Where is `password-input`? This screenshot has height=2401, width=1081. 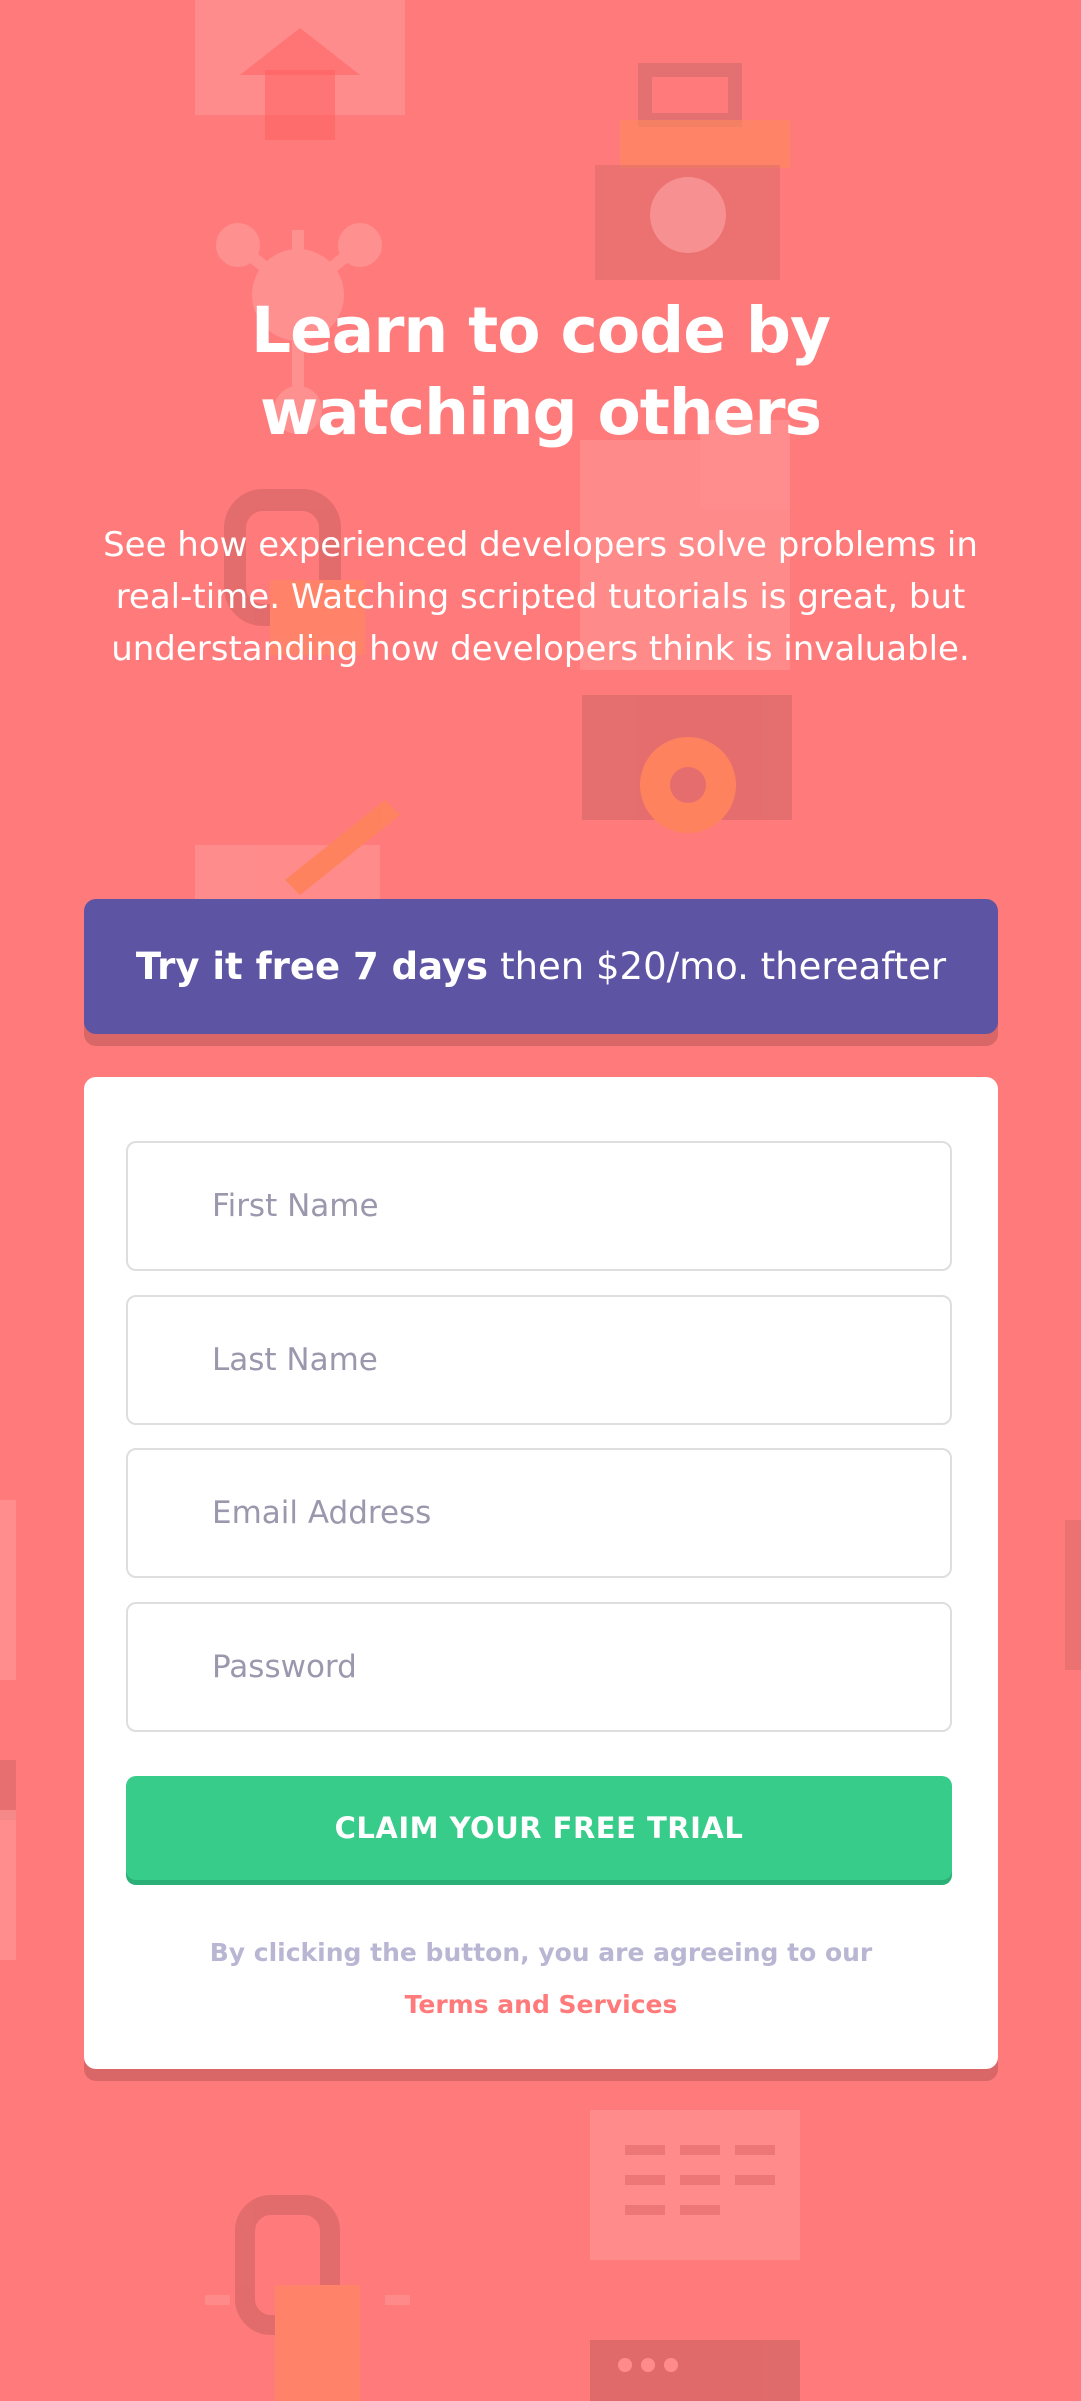
password-input is located at coordinates (539, 1667).